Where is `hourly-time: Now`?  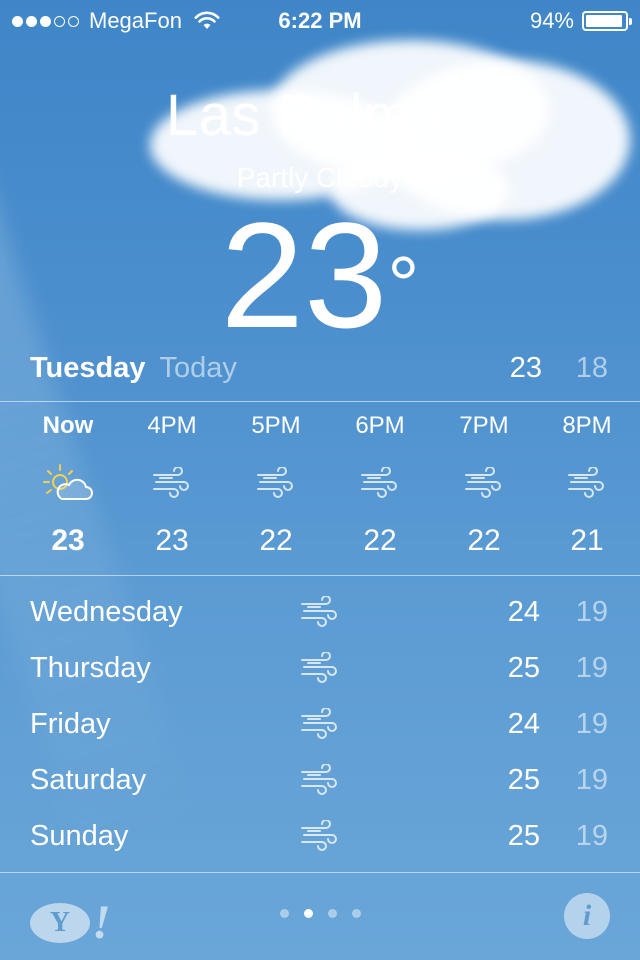 hourly-time: Now is located at coordinates (68, 425).